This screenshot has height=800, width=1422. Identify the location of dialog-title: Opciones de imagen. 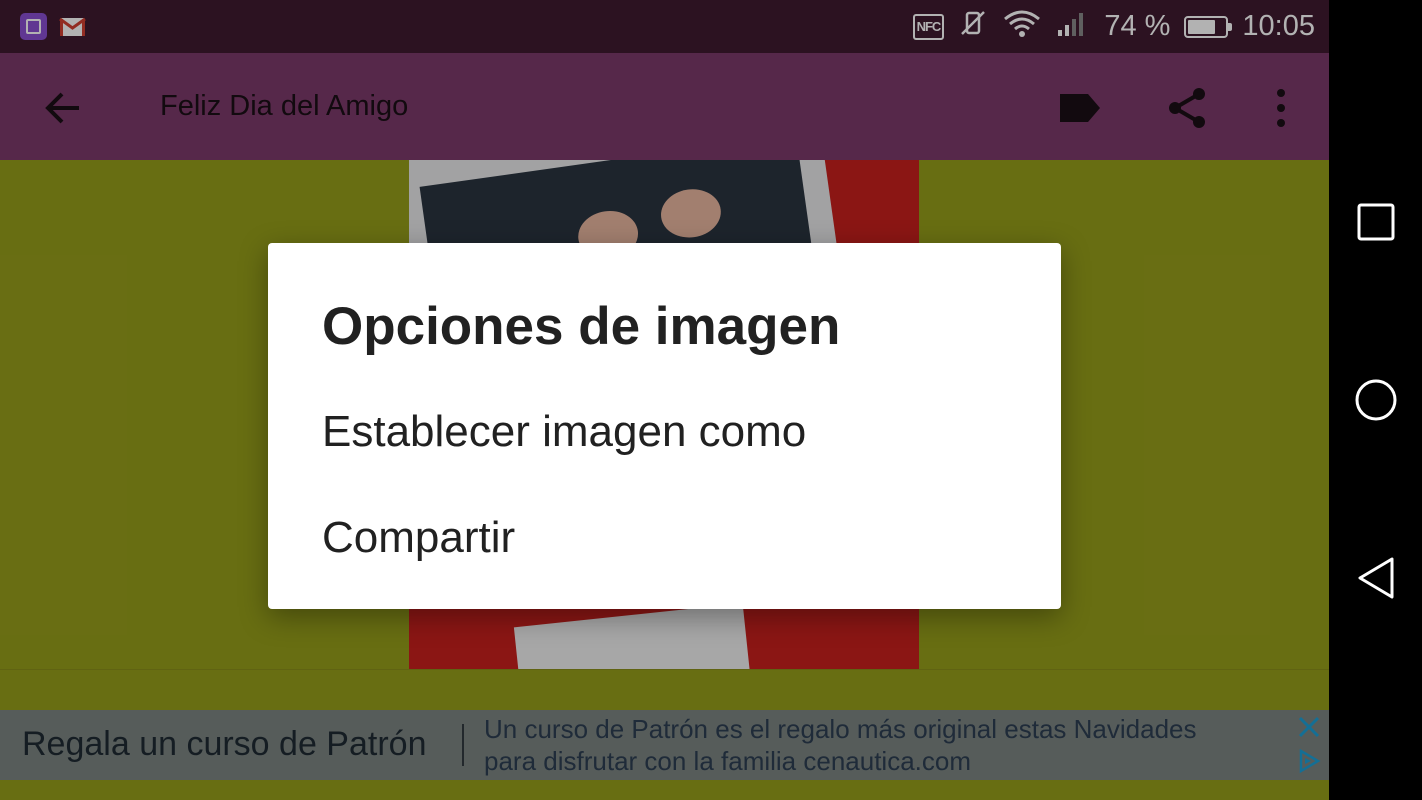
(581, 326).